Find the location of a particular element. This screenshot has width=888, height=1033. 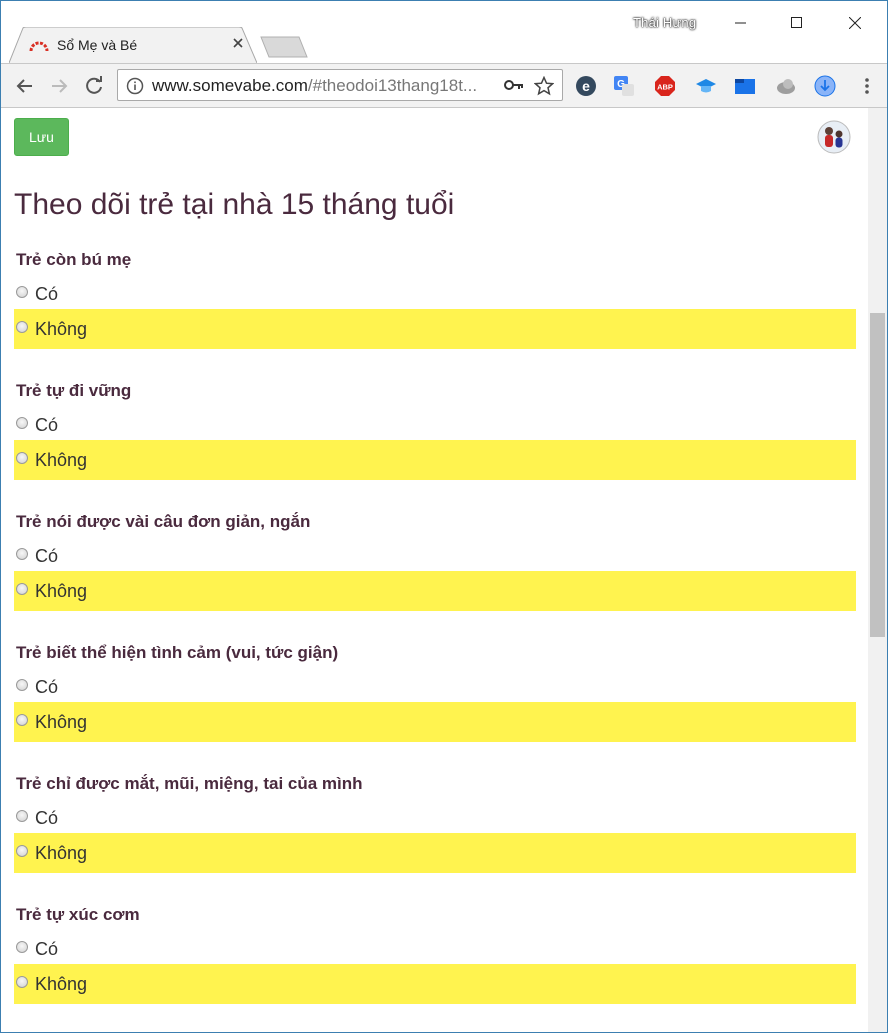

reload-icon is located at coordinates (94, 86).